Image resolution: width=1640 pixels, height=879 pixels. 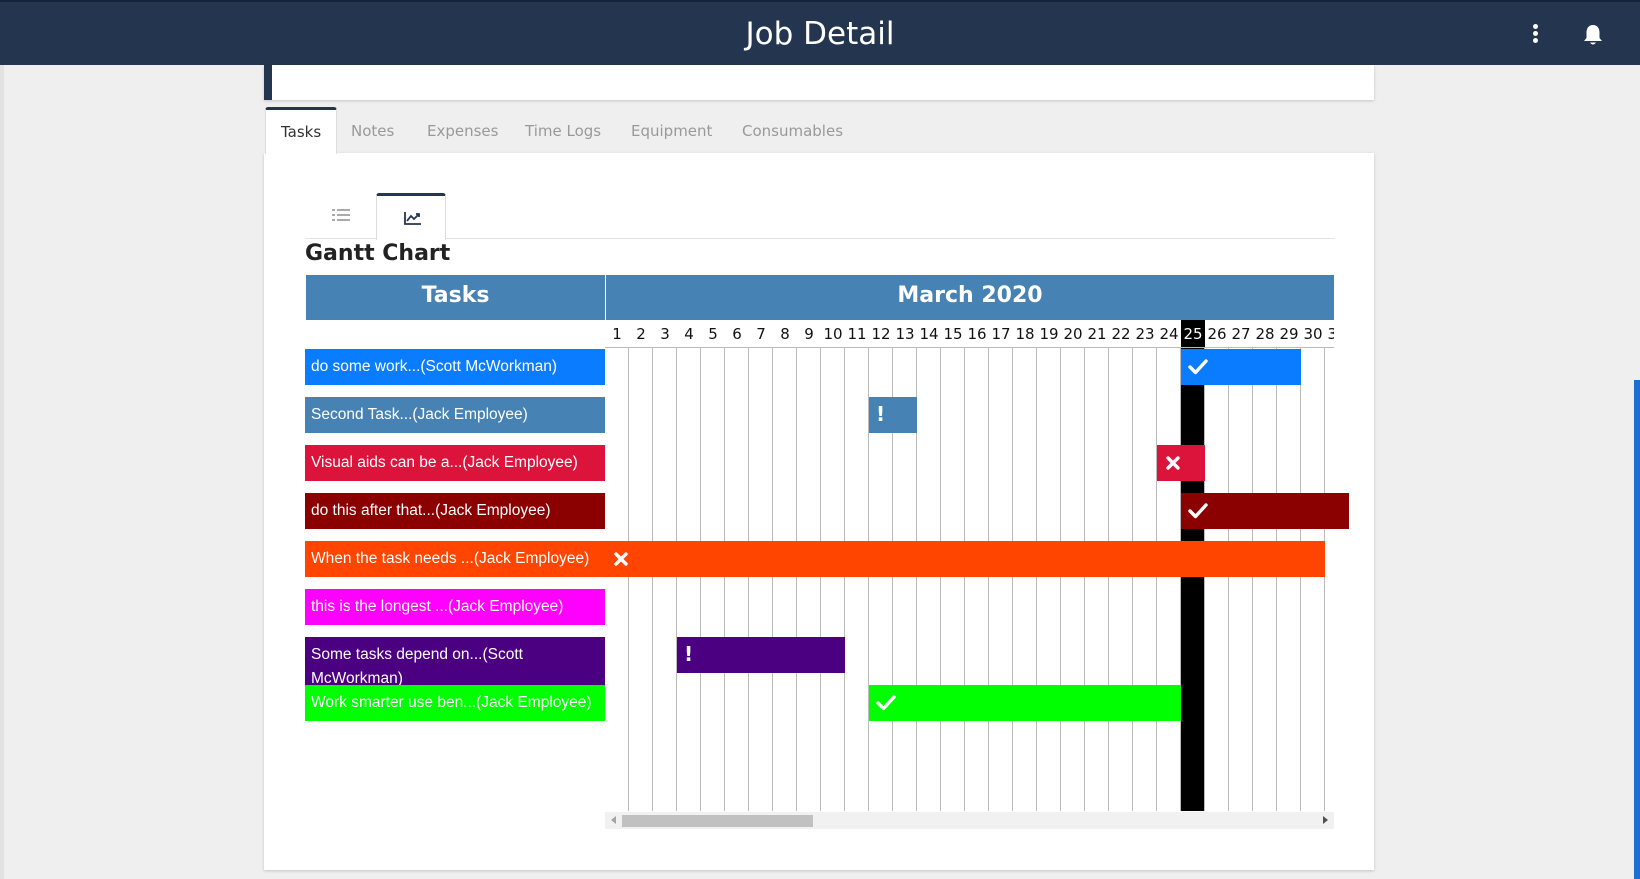 I want to click on task-label: Visual aids can be a...(Jack Employee), so click(x=455, y=463).